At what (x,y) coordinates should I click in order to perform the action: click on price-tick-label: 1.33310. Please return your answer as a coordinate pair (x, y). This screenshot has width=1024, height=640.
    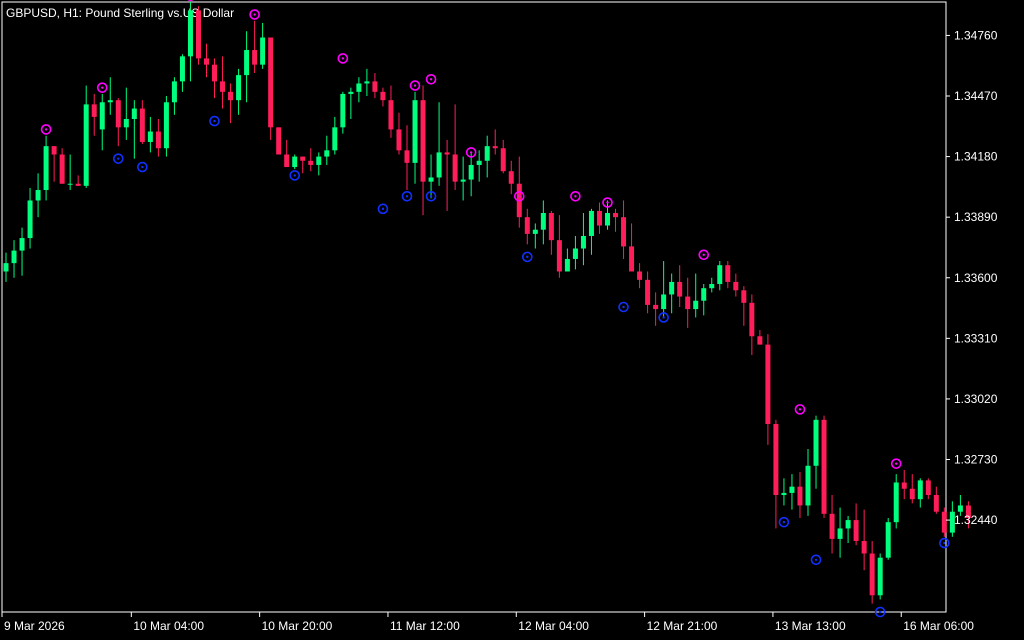
    Looking at the image, I should click on (976, 338).